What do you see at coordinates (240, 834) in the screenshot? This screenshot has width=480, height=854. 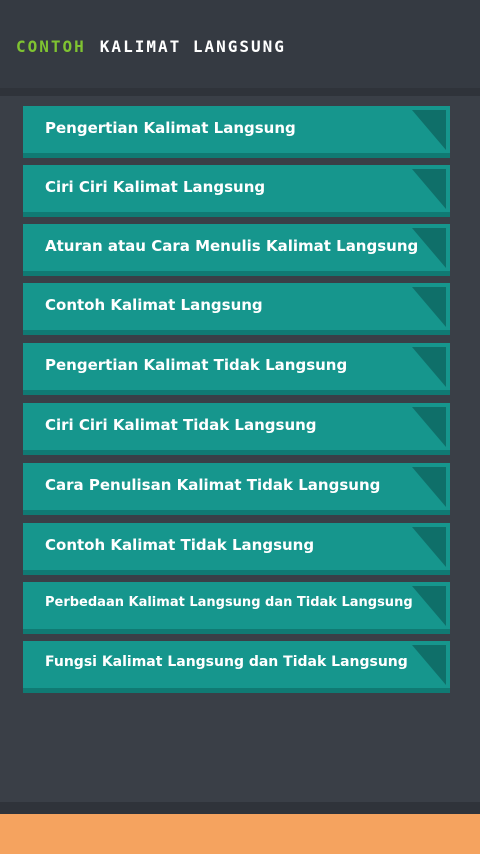 I see `footer-bar` at bounding box center [240, 834].